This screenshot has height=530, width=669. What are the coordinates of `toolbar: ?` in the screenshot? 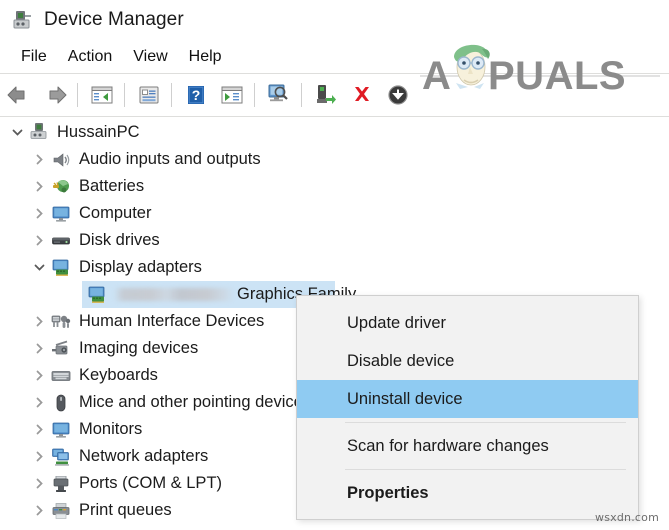 It's located at (334, 95).